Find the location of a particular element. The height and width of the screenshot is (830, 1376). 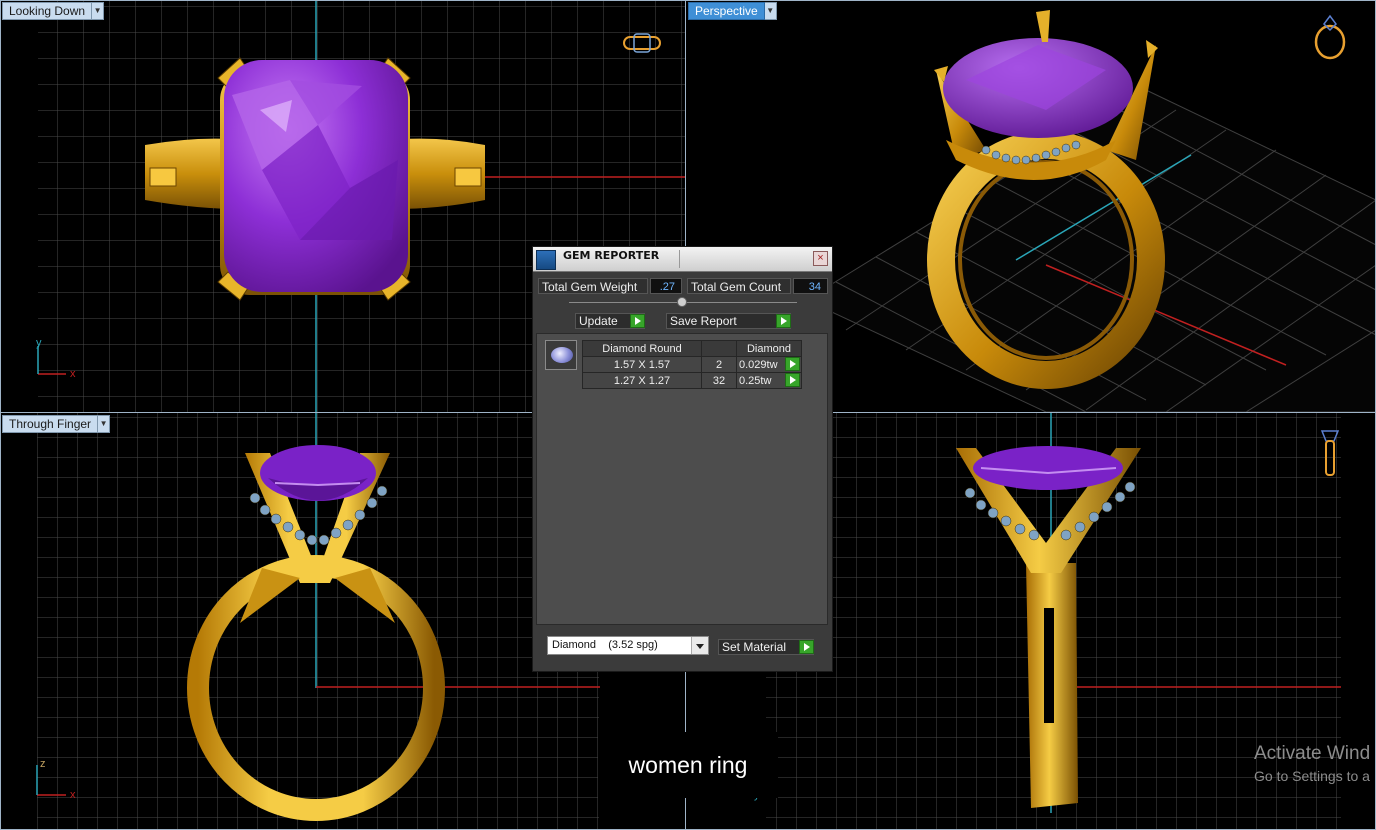

watermark-line-1: Activate Wind is located at coordinates (1312, 753).